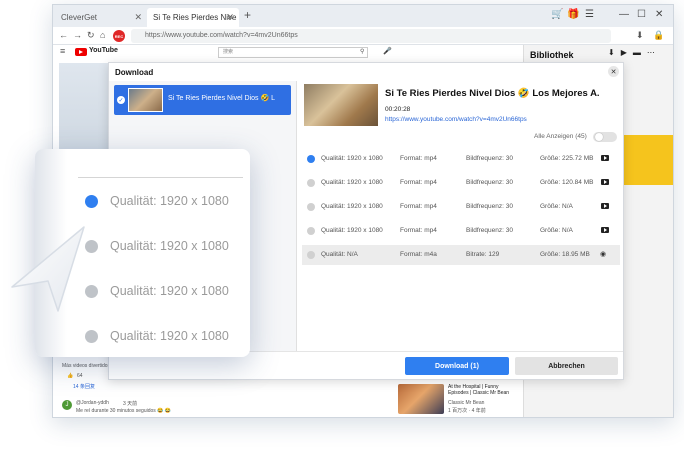  I want to click on download-button: Download (1), so click(457, 366).